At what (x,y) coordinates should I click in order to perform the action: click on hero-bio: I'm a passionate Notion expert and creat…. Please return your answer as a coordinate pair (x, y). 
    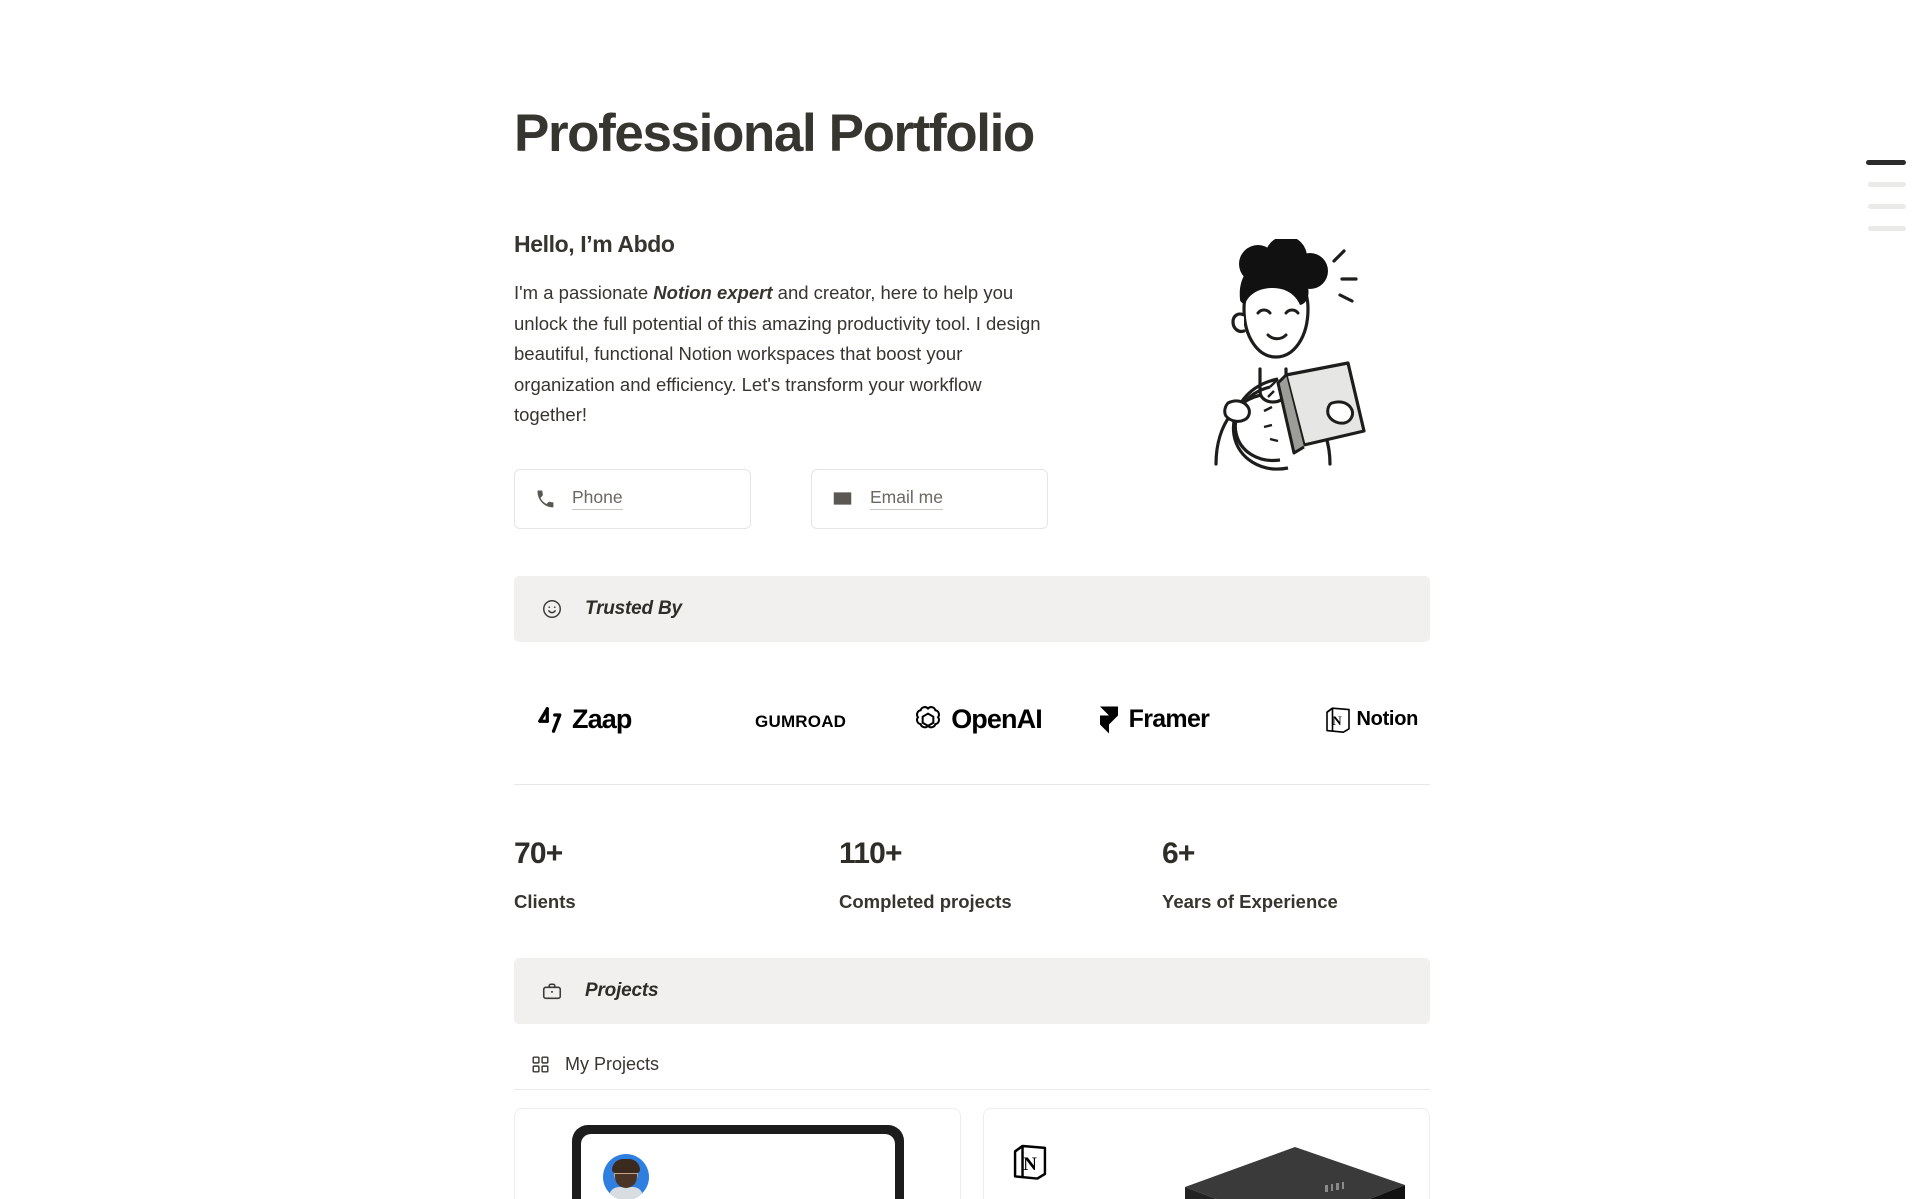
    Looking at the image, I should click on (781, 354).